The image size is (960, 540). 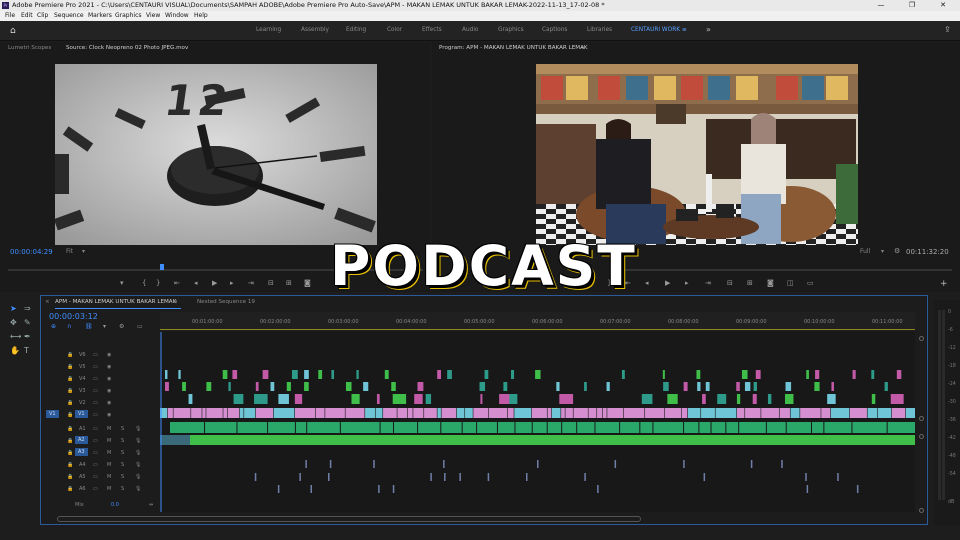 What do you see at coordinates (15, 336) in the screenshot?
I see `slip-tool-icon: ⟷` at bounding box center [15, 336].